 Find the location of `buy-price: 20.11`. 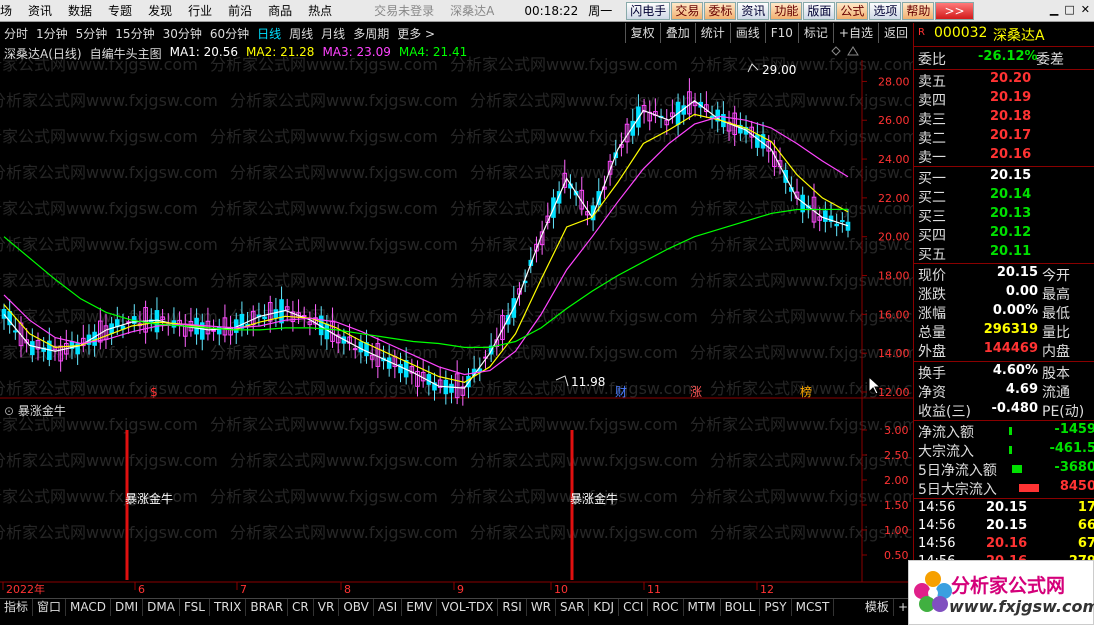

buy-price: 20.11 is located at coordinates (1011, 251).